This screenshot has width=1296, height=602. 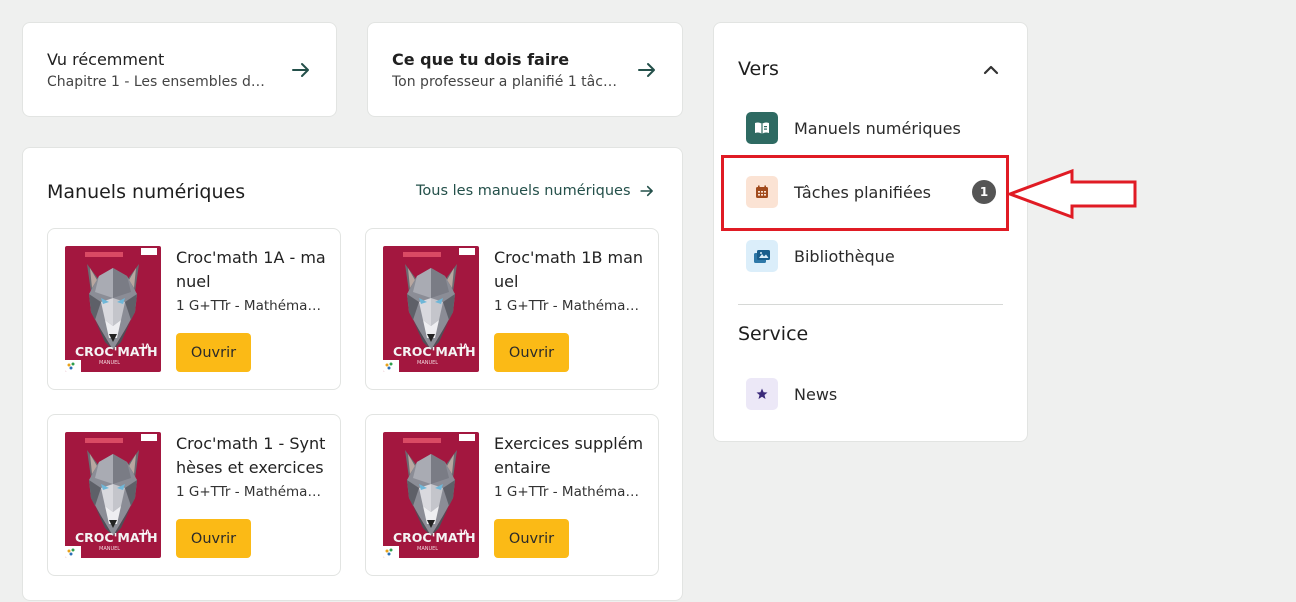 I want to click on nav-label: Manuels numériques, so click(x=877, y=128).